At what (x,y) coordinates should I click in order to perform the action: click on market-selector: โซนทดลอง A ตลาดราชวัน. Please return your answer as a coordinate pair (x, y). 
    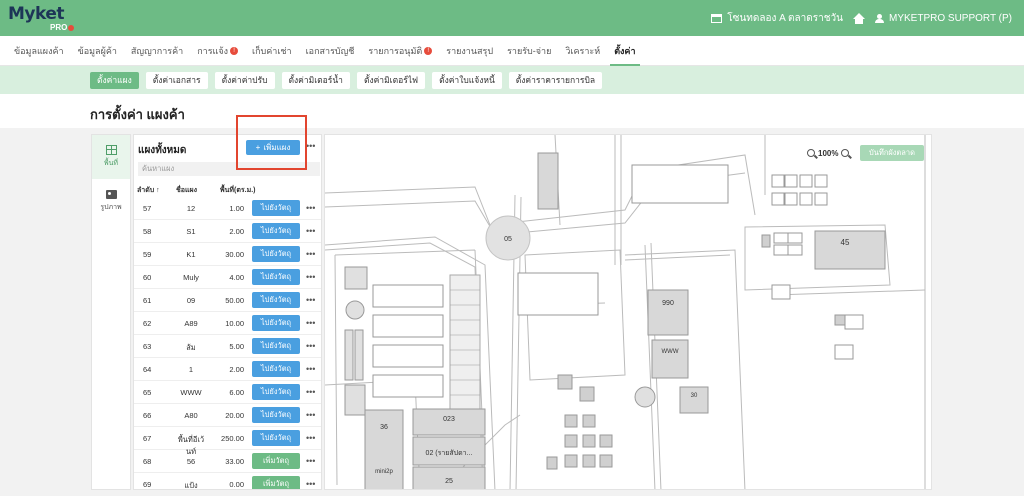
    Looking at the image, I should click on (777, 18).